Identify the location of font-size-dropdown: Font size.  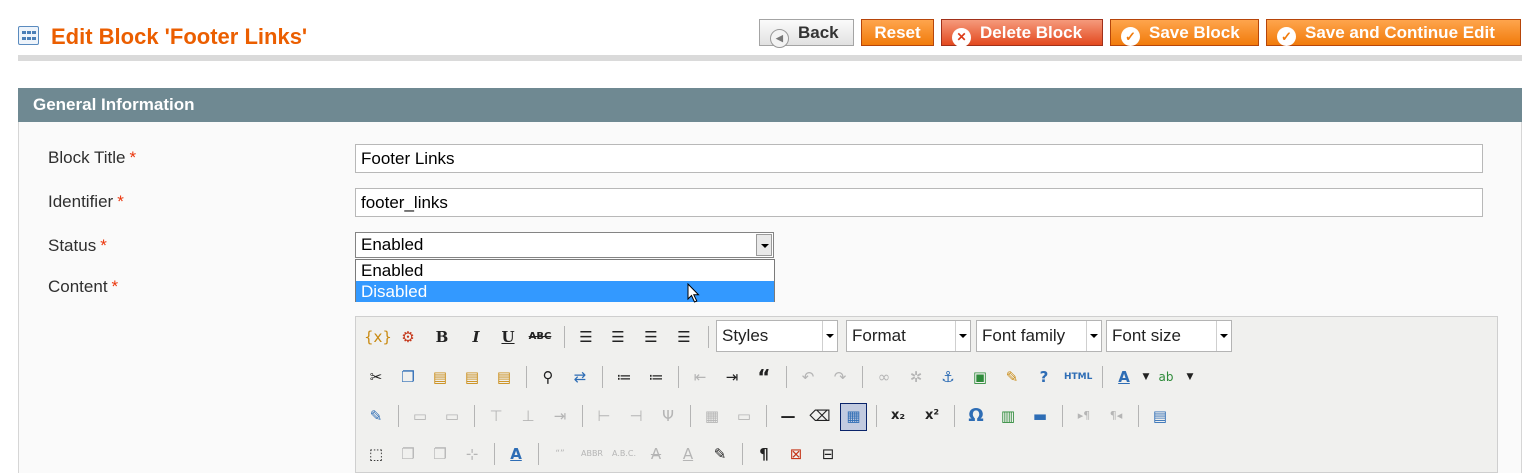
(1169, 336).